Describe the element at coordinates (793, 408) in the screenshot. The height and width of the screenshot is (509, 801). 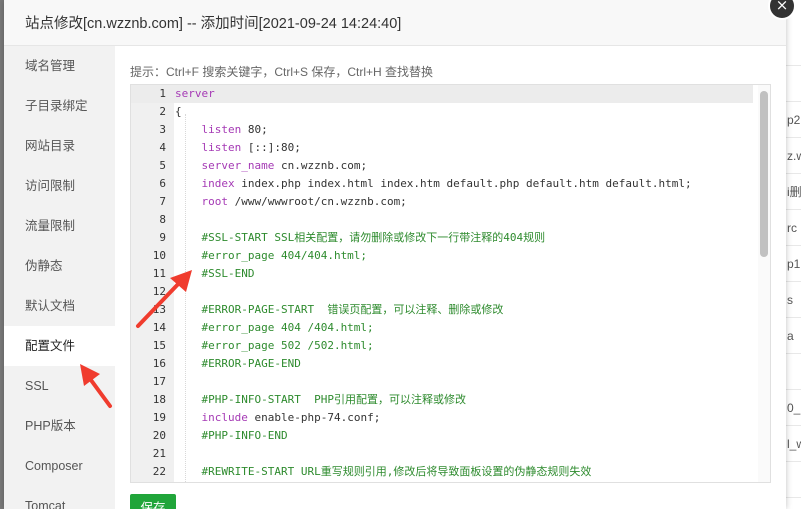
I see `background-row: 0_` at that location.